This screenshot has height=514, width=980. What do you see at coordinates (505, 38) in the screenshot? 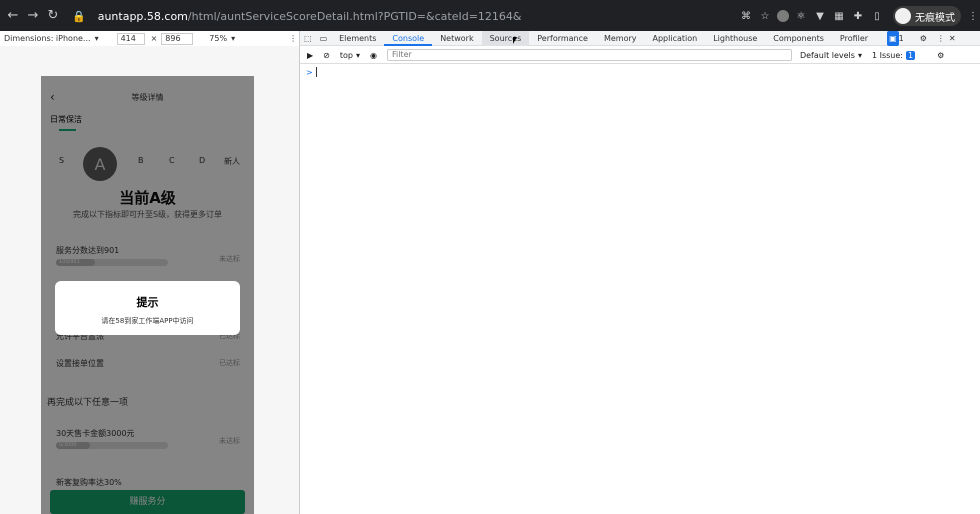
I see `tab-sources: Sources` at bounding box center [505, 38].